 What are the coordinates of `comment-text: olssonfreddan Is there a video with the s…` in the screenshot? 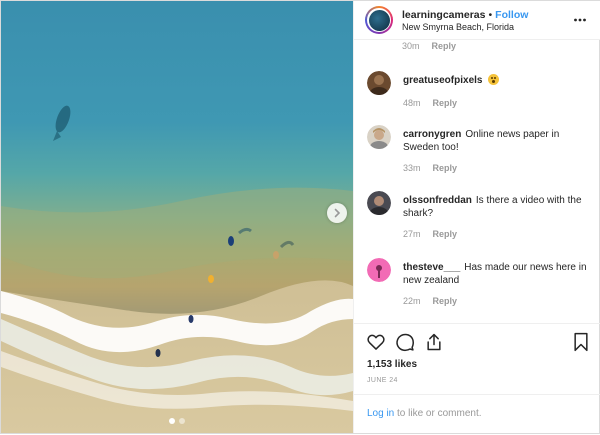 It's located at (498, 207).